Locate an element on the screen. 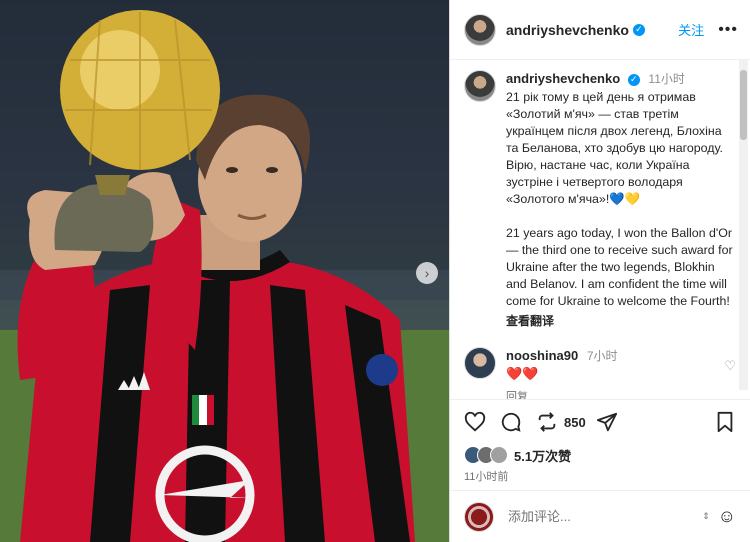 The image size is (750, 542). repost-count: 850 is located at coordinates (575, 422).